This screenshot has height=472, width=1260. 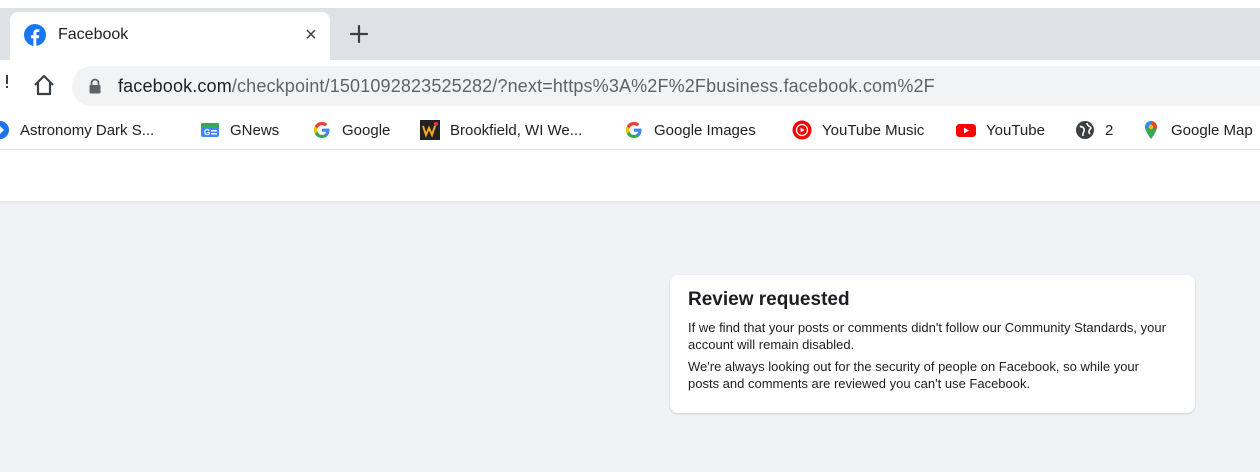 What do you see at coordinates (802, 130) in the screenshot?
I see `youtube-music-icon` at bounding box center [802, 130].